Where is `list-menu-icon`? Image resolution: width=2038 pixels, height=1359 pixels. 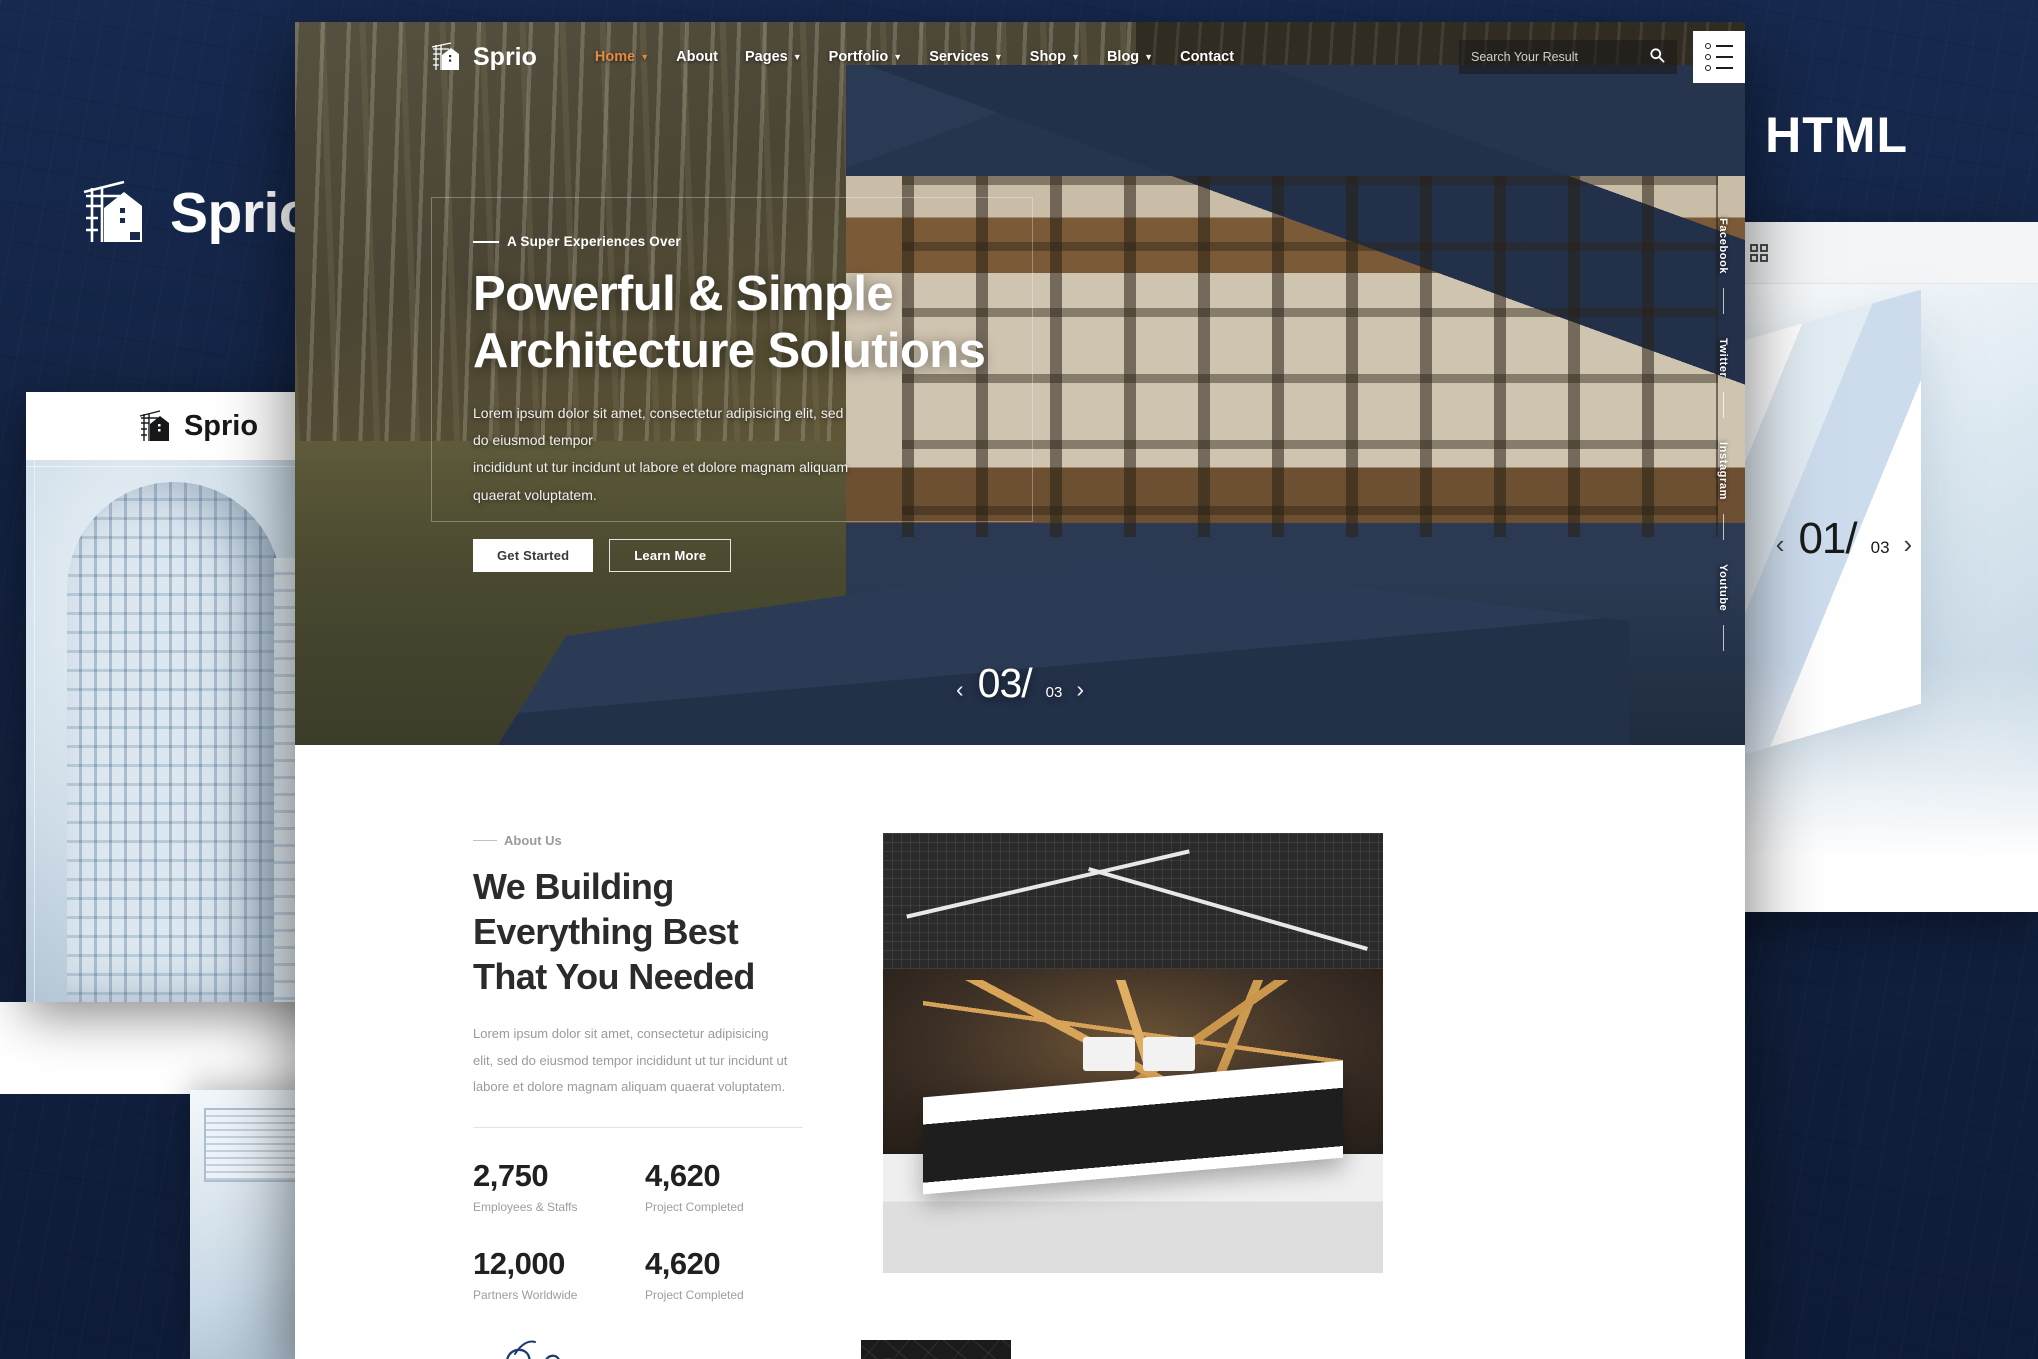 list-menu-icon is located at coordinates (1719, 57).